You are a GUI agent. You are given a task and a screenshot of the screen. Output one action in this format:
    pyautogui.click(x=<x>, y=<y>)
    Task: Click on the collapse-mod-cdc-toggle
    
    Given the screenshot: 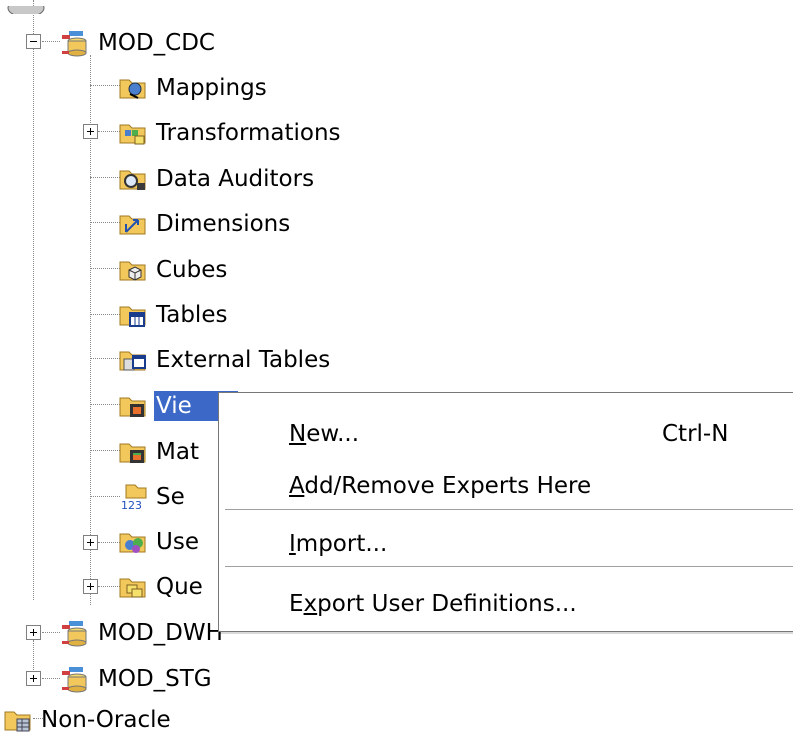 What is the action you would take?
    pyautogui.click(x=33, y=41)
    